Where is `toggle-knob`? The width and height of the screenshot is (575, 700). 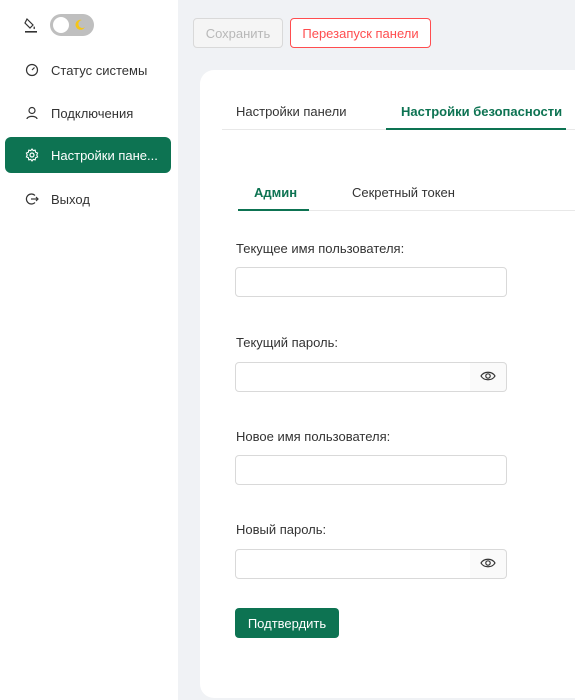 toggle-knob is located at coordinates (61, 25).